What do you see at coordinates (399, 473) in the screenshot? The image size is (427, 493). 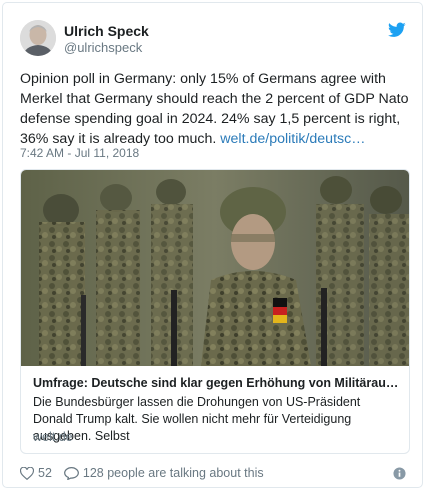 I see `info-icon` at bounding box center [399, 473].